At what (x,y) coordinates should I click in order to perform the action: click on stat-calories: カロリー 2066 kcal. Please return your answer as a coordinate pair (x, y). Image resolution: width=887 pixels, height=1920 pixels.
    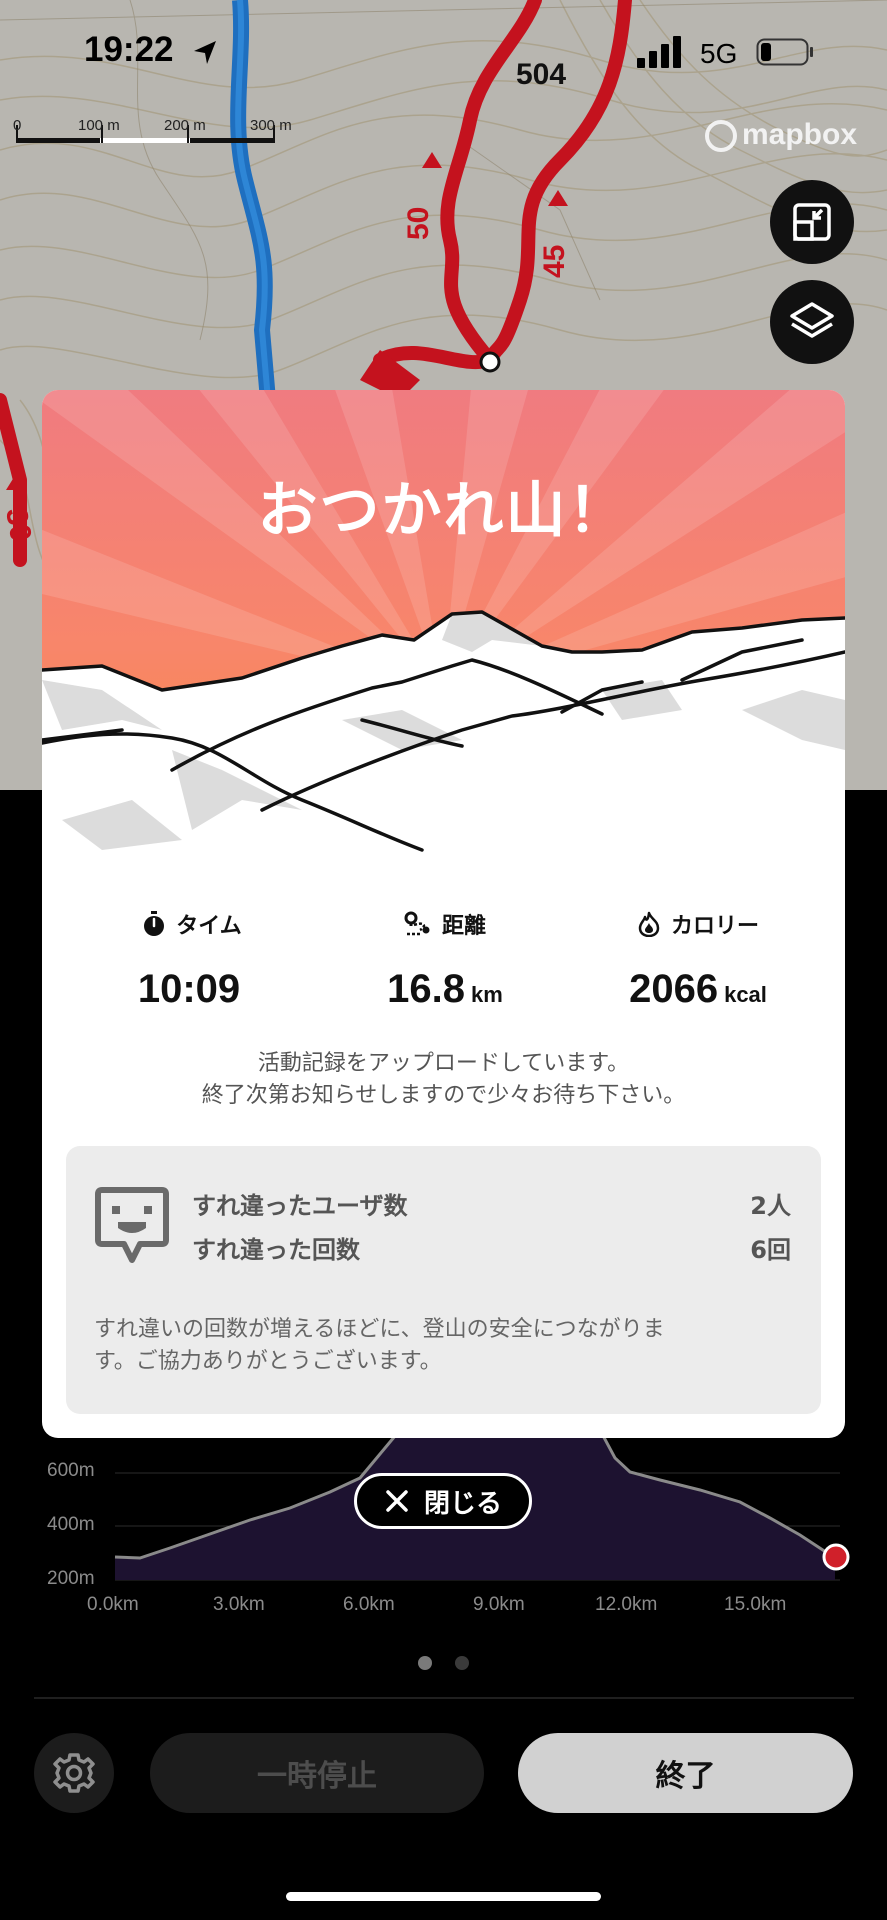
    Looking at the image, I should click on (698, 960).